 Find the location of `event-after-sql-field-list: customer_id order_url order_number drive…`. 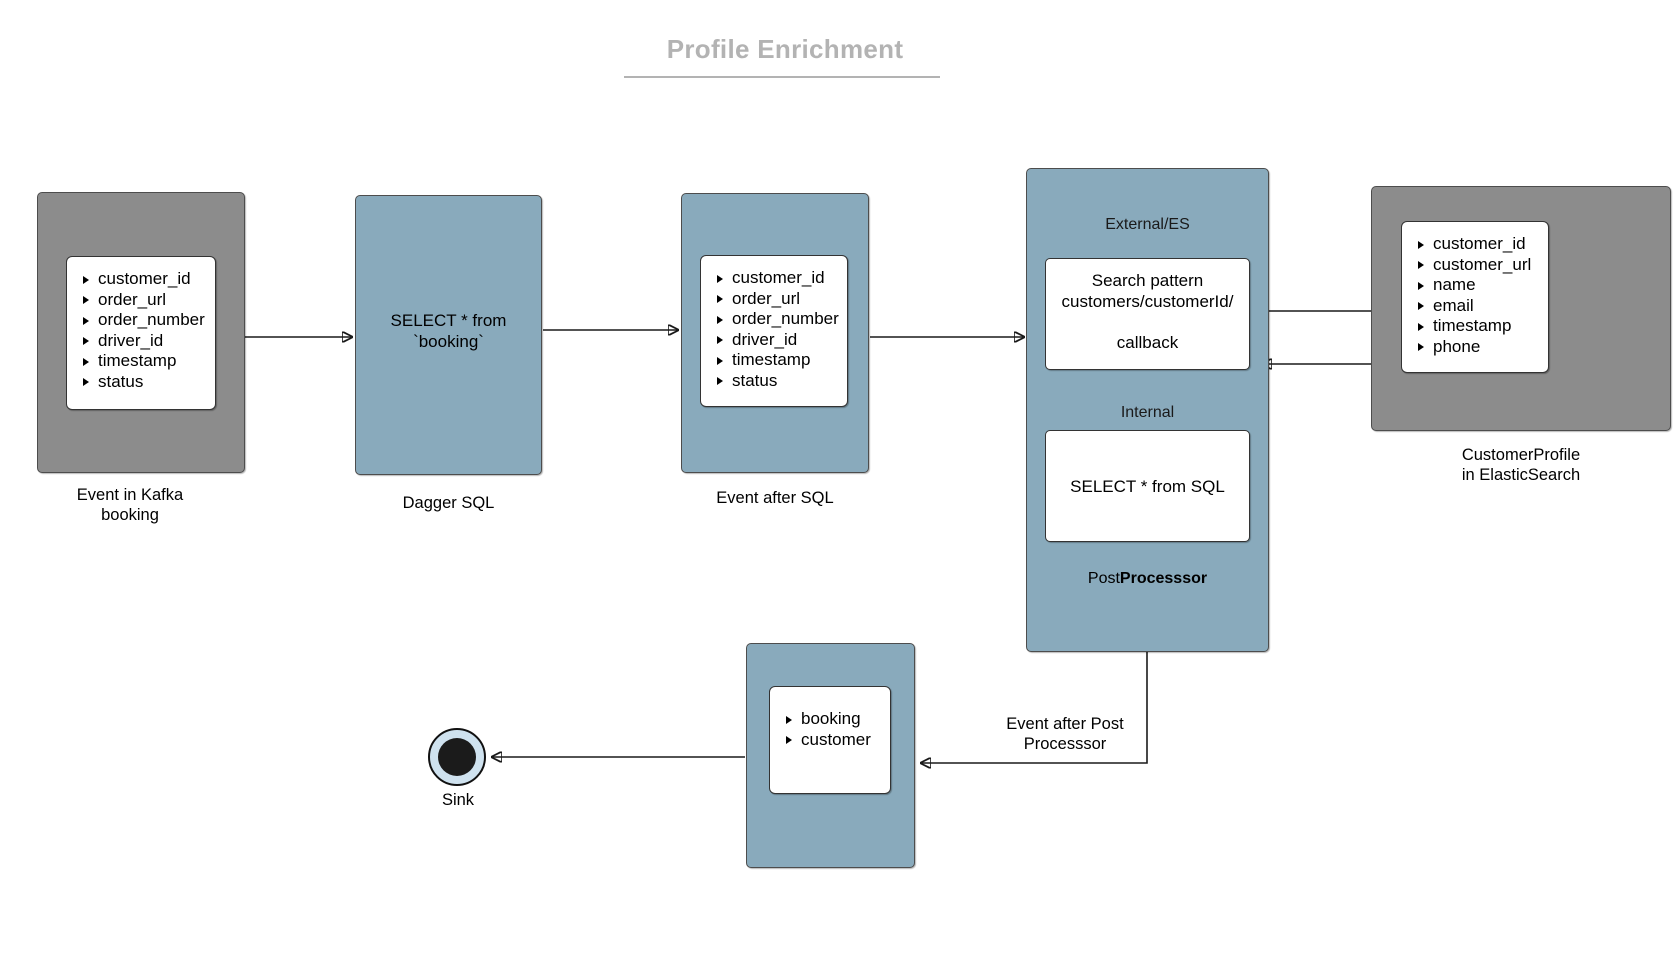

event-after-sql-field-list: customer_id order_url order_number drive… is located at coordinates (774, 331).